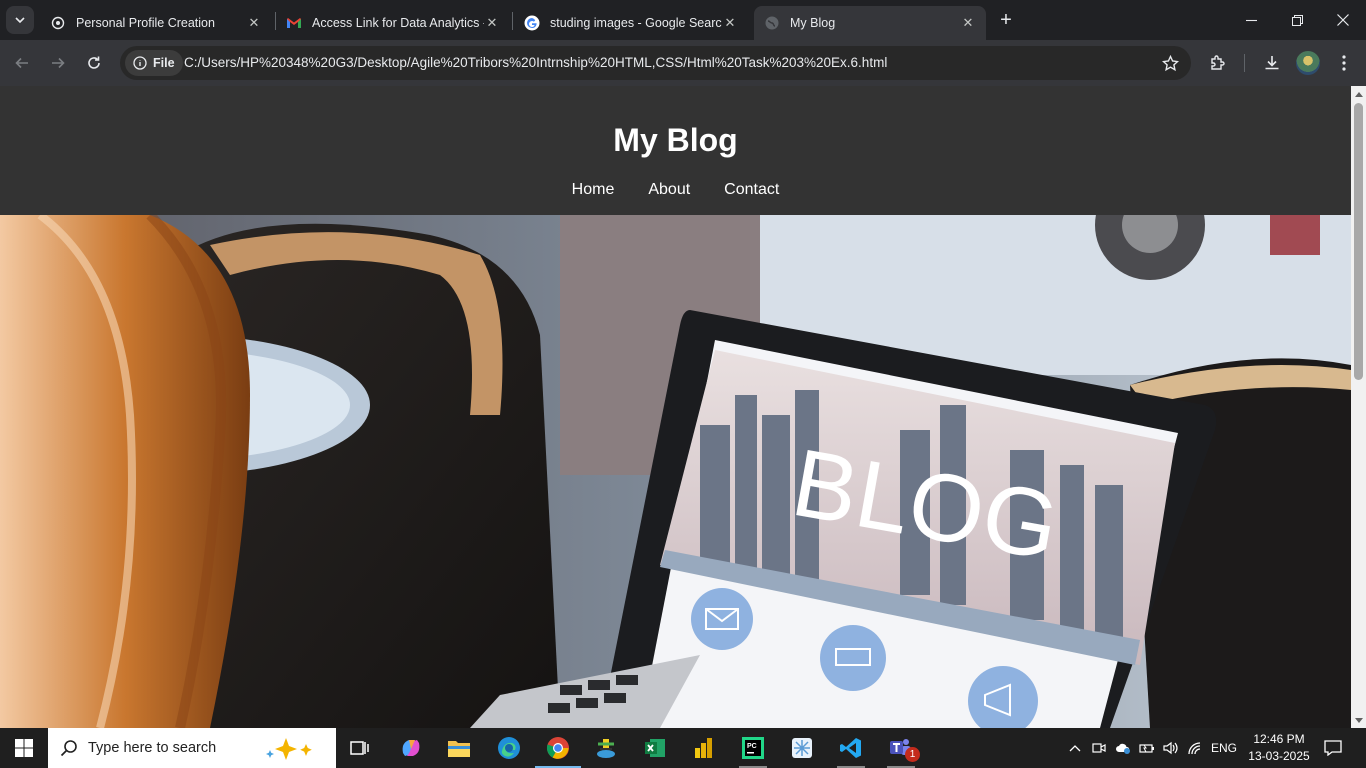  I want to click on scrollbar-thumb, so click(1358, 241).